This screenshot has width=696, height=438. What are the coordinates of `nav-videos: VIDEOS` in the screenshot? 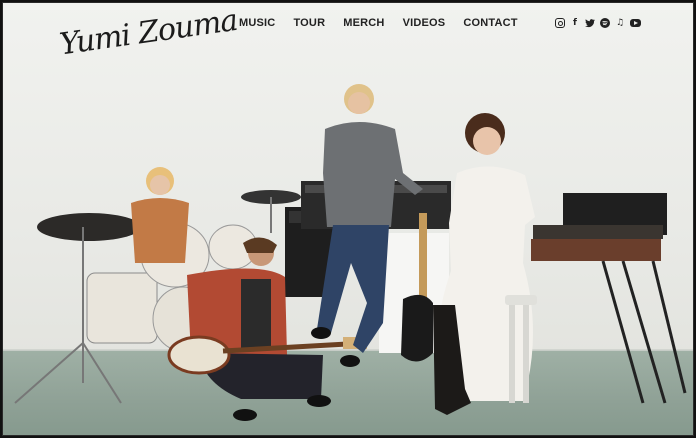 It's located at (424, 23).